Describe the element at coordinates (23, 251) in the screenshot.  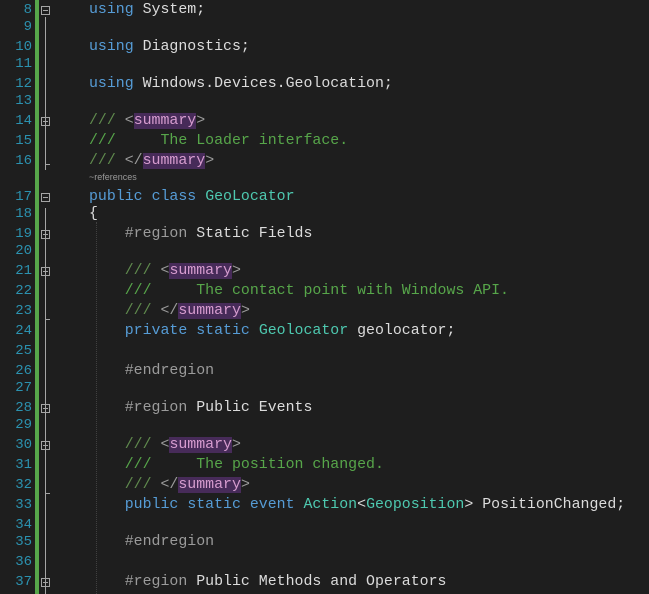
I see `line-number: 20` at that location.